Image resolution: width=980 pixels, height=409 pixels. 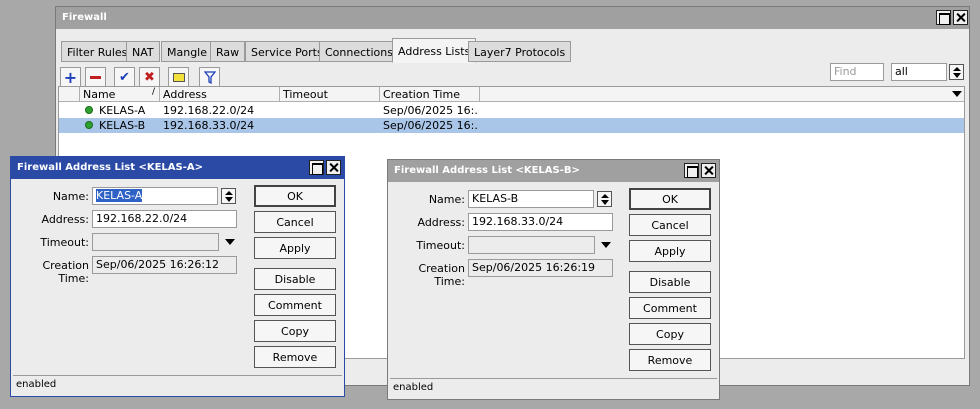 What do you see at coordinates (512, 18) in the screenshot?
I see `firewall-titlebar: Firewall` at bounding box center [512, 18].